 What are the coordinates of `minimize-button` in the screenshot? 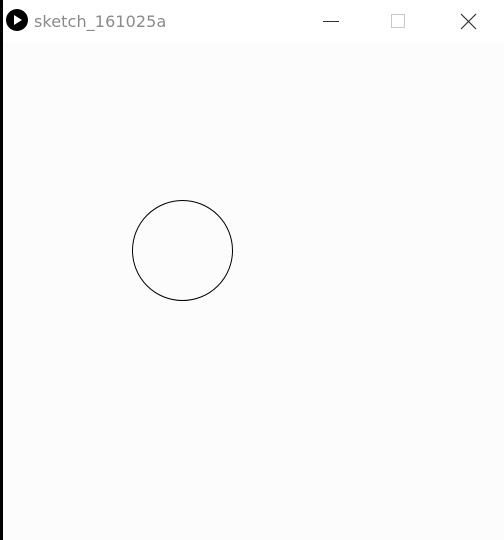 It's located at (329, 21).